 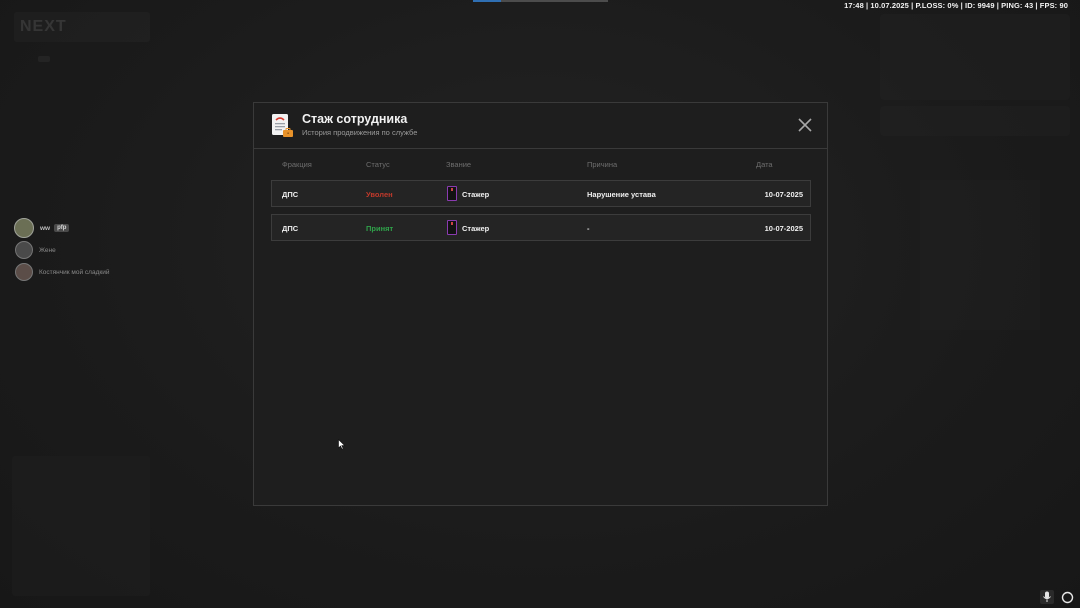 I want to click on microphone-icon, so click(x=1047, y=596).